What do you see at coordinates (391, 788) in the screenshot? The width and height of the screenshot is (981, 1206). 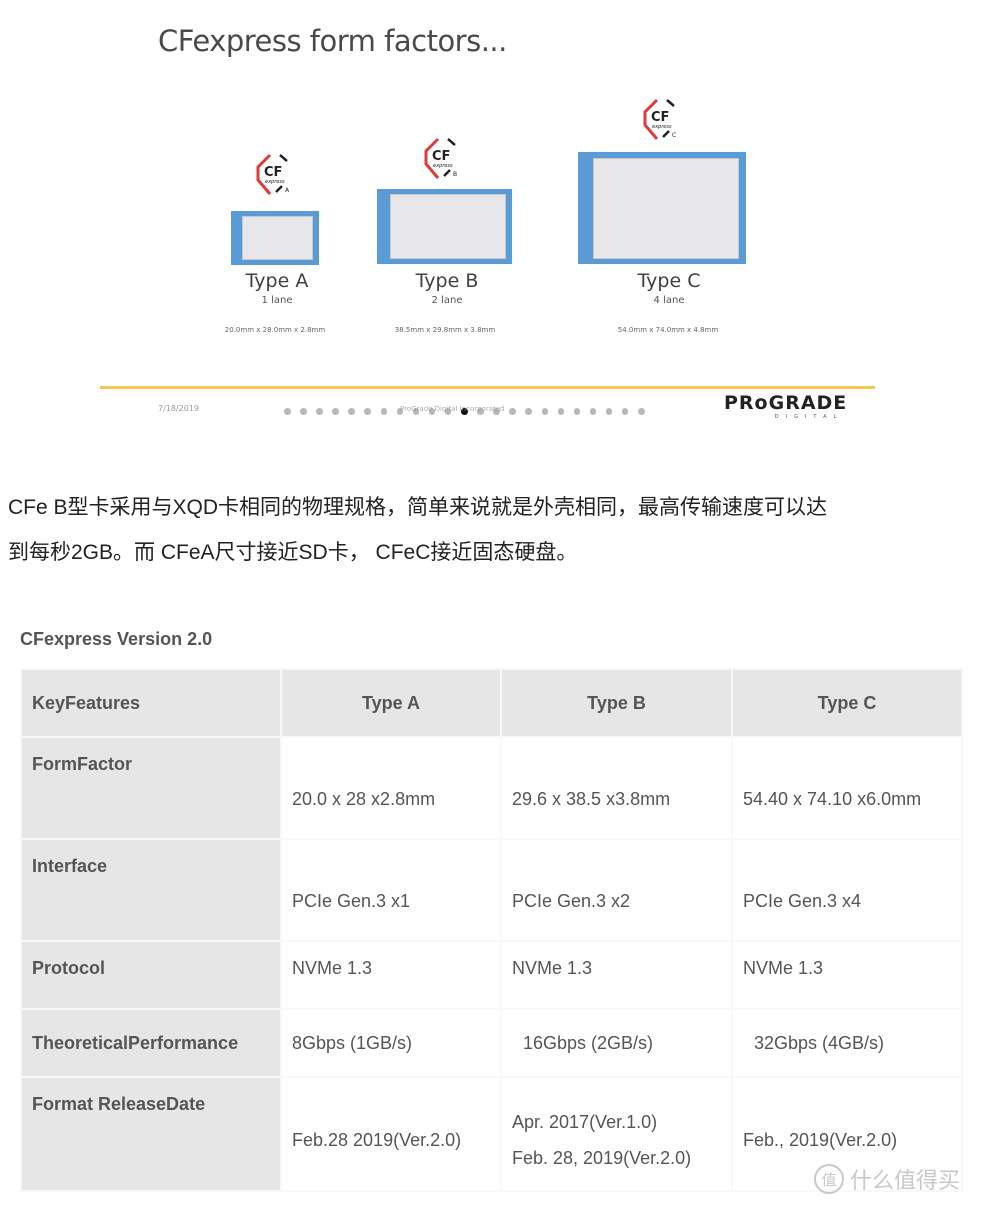 I see `cell-type-a: 20.0 x 28 x2.8mm` at bounding box center [391, 788].